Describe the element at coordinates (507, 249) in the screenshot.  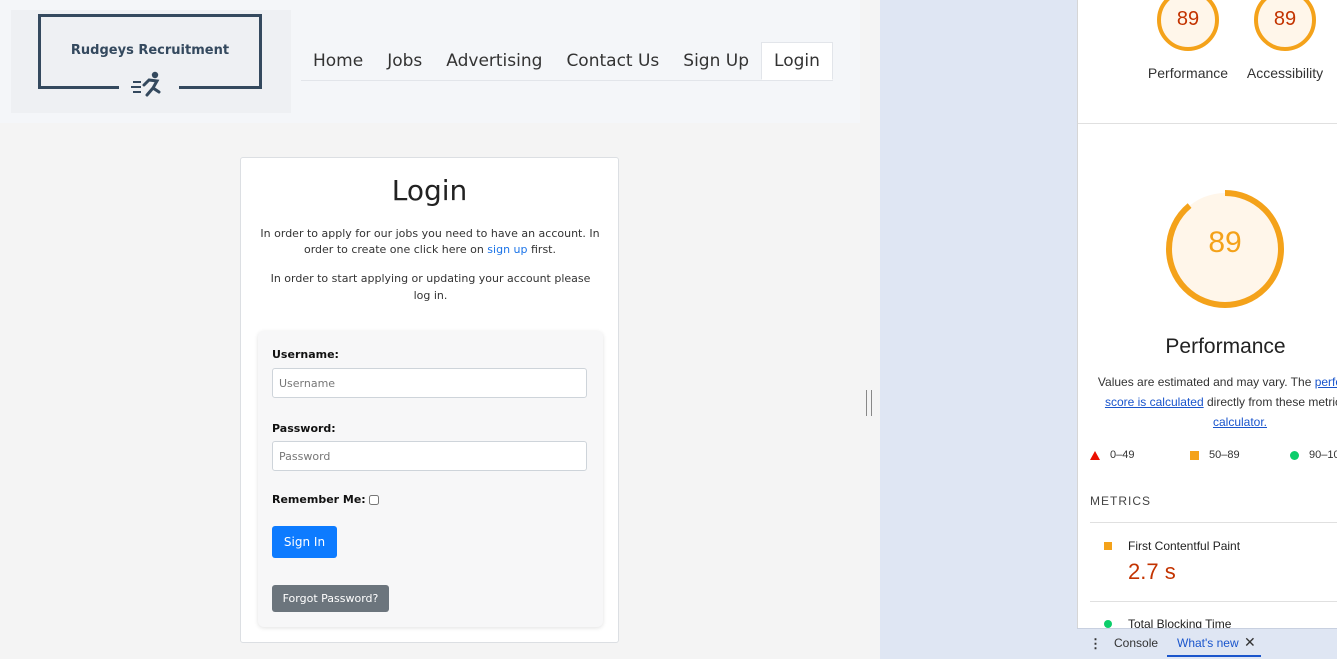
I see `sign-up-link: sign up` at that location.